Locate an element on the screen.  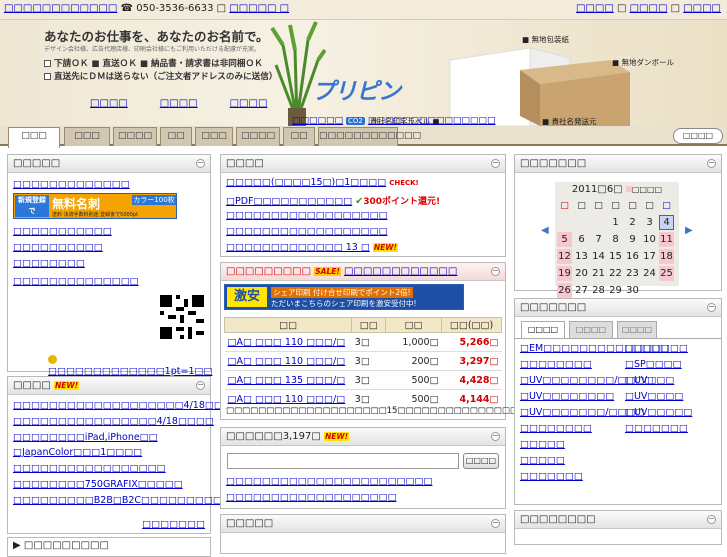
news-item-5: □□□□□□□□□□□□□□□□□ is located at coordinates (89, 468).